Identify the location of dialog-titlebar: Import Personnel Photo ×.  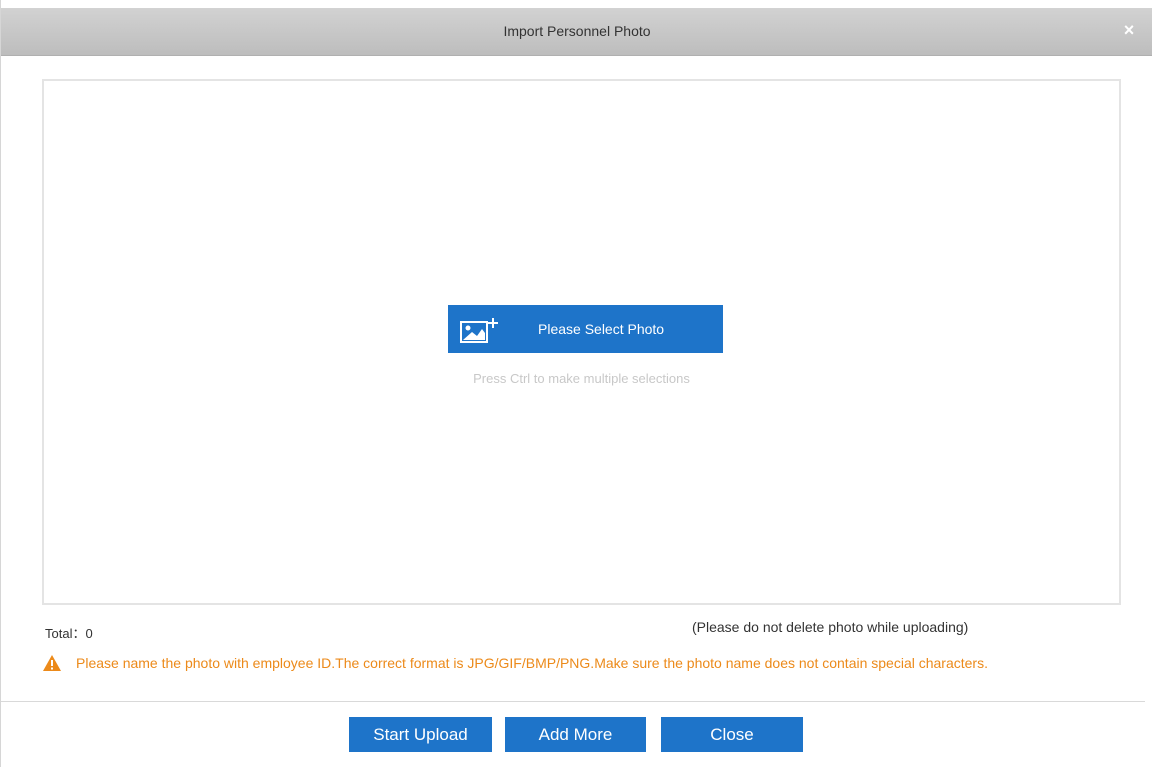
(576, 32).